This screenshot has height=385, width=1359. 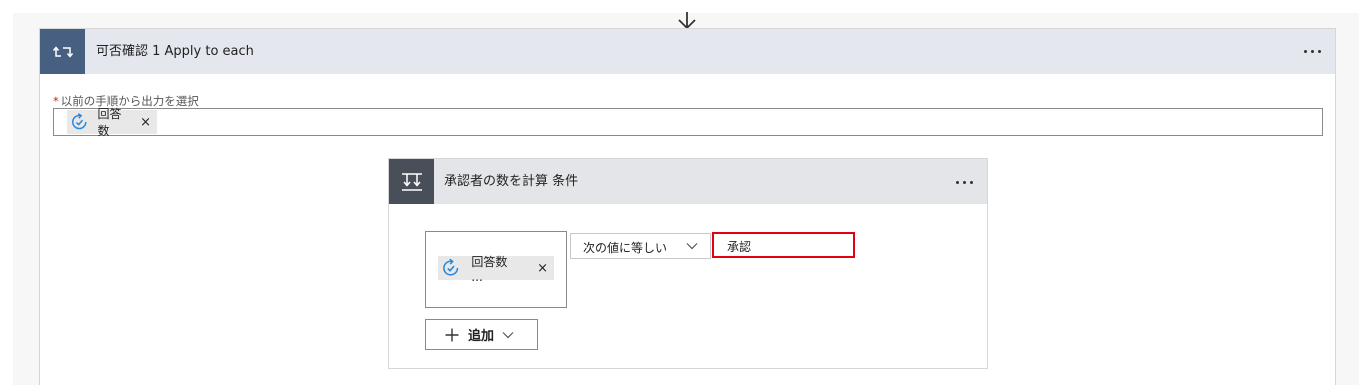 I want to click on operator-dropdown: 次の値に等しい, so click(x=640, y=246).